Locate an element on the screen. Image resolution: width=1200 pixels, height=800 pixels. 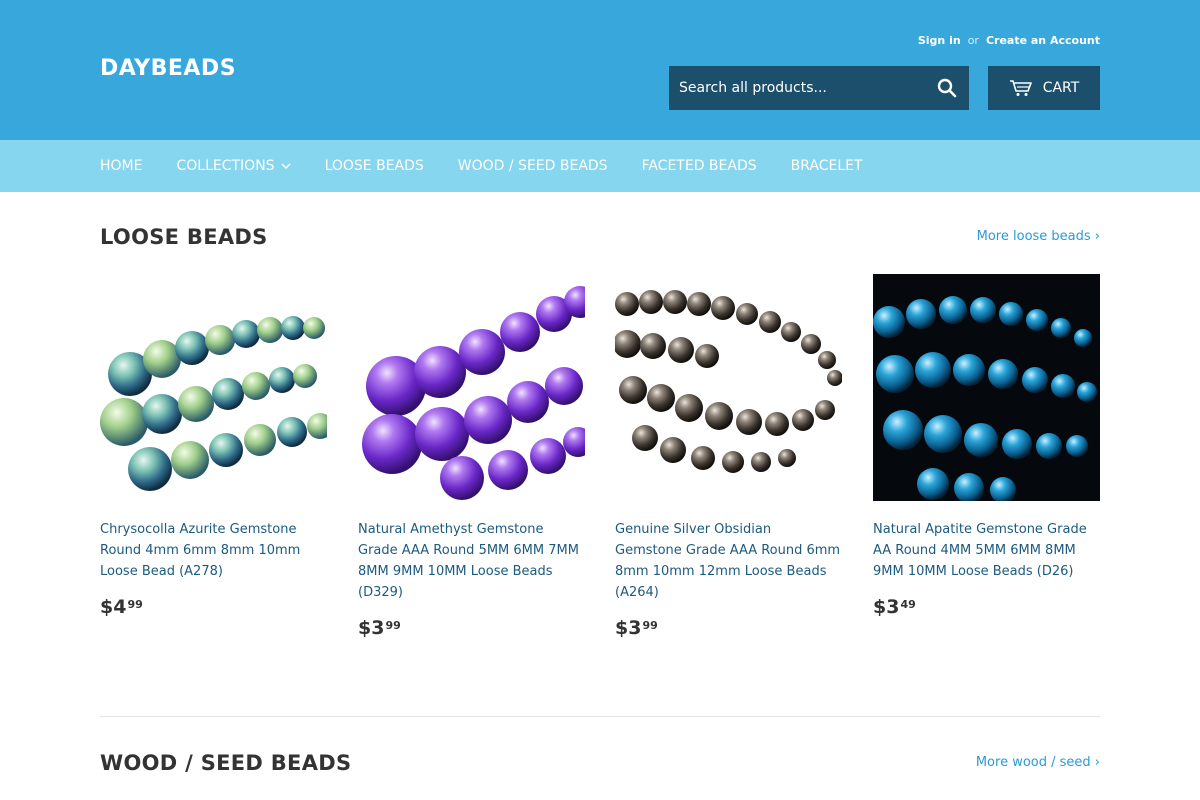
nav-item-loose-beads: LOOSE BEADS is located at coordinates (374, 166).